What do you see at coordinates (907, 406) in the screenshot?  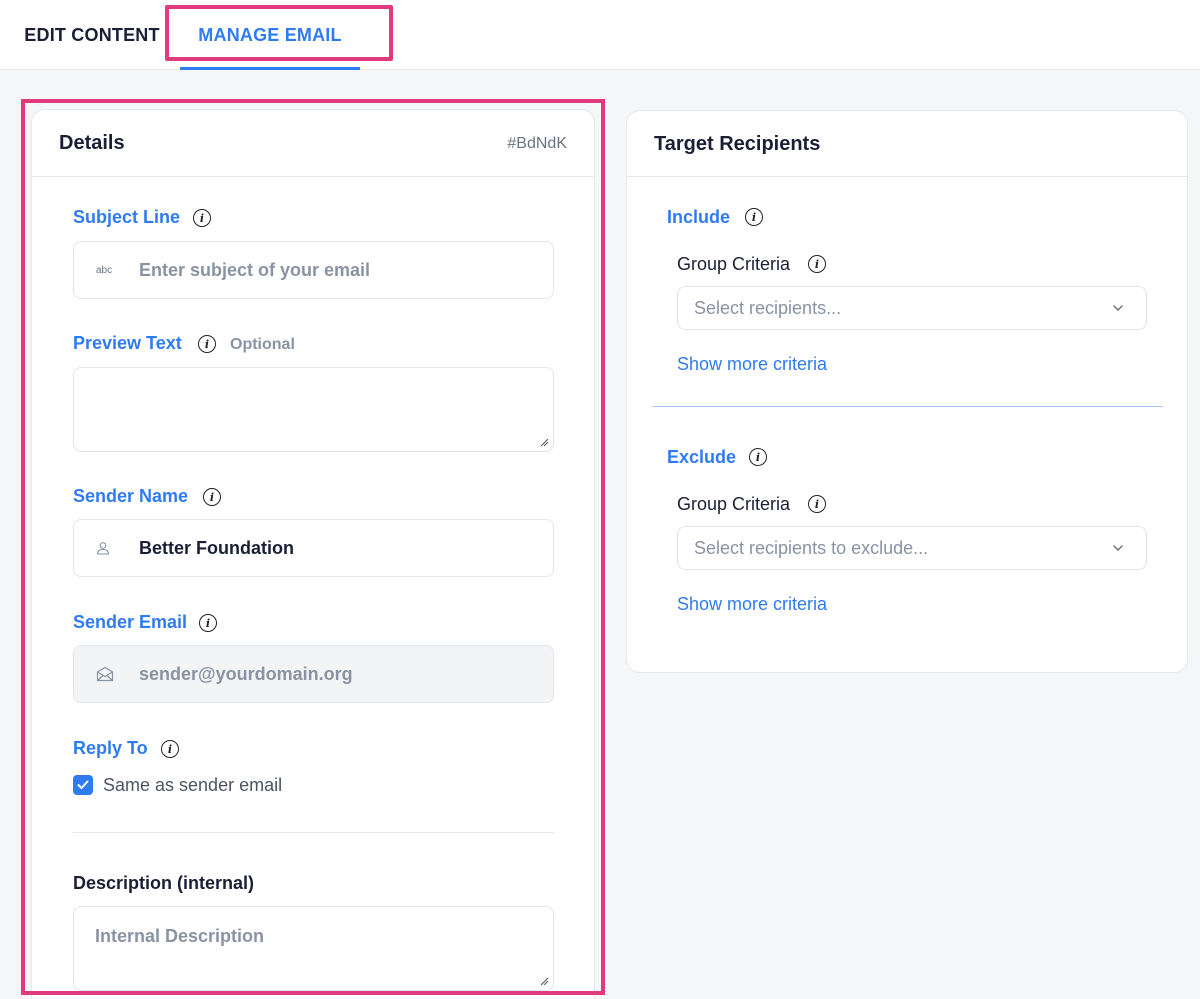 I see `include-exclude-divider` at bounding box center [907, 406].